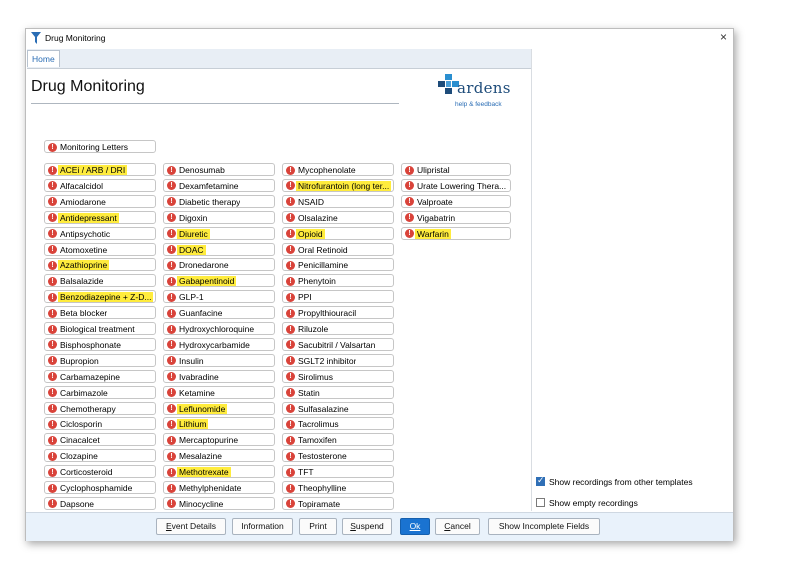 This screenshot has height=561, width=786. I want to click on monitoring-letters-item: ! Monitoring Letters, so click(100, 146).